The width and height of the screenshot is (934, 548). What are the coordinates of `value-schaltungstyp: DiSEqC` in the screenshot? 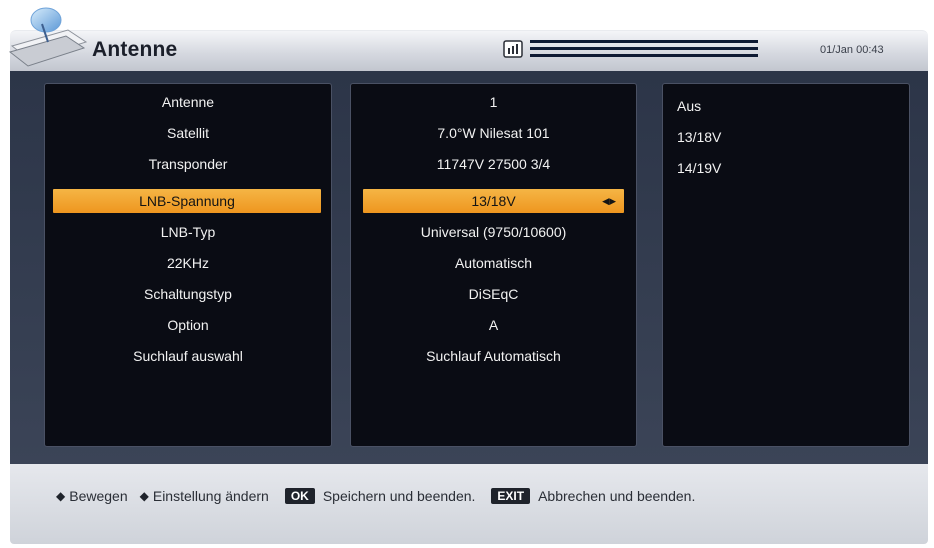 It's located at (493, 294).